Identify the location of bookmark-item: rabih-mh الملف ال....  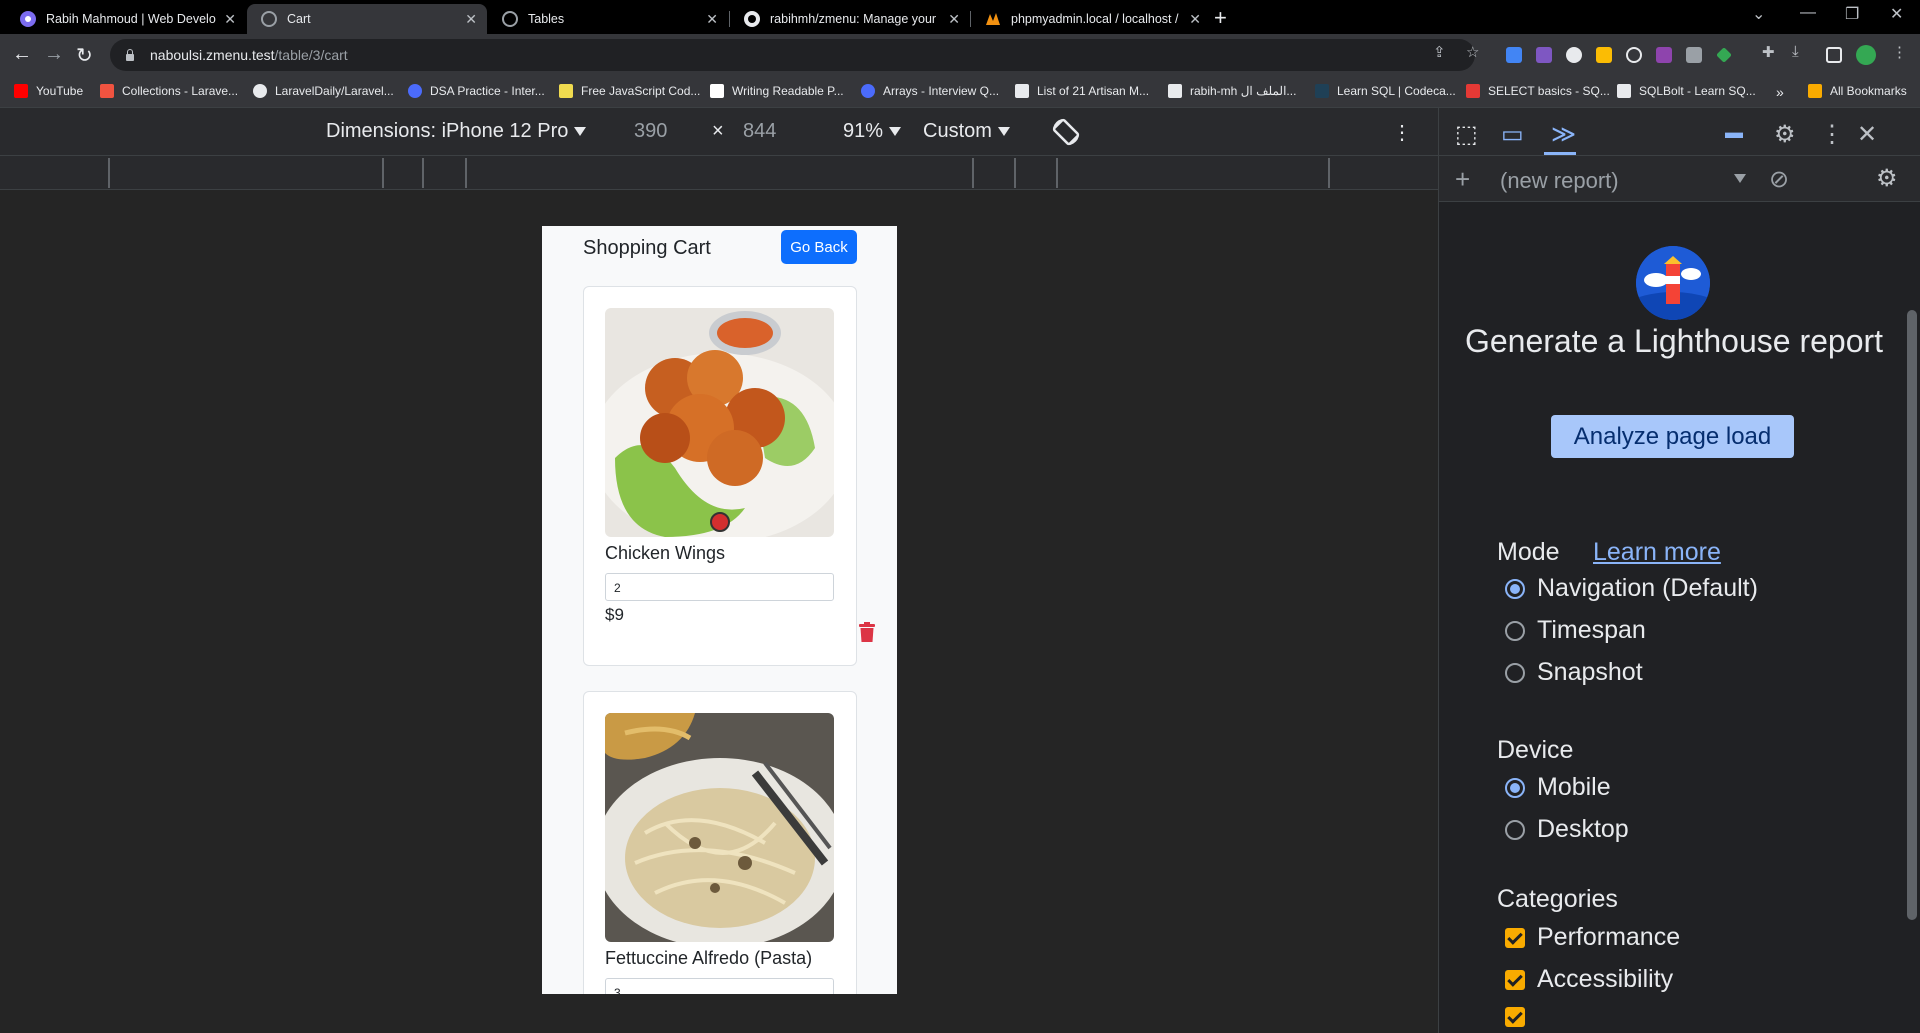
(1232, 91).